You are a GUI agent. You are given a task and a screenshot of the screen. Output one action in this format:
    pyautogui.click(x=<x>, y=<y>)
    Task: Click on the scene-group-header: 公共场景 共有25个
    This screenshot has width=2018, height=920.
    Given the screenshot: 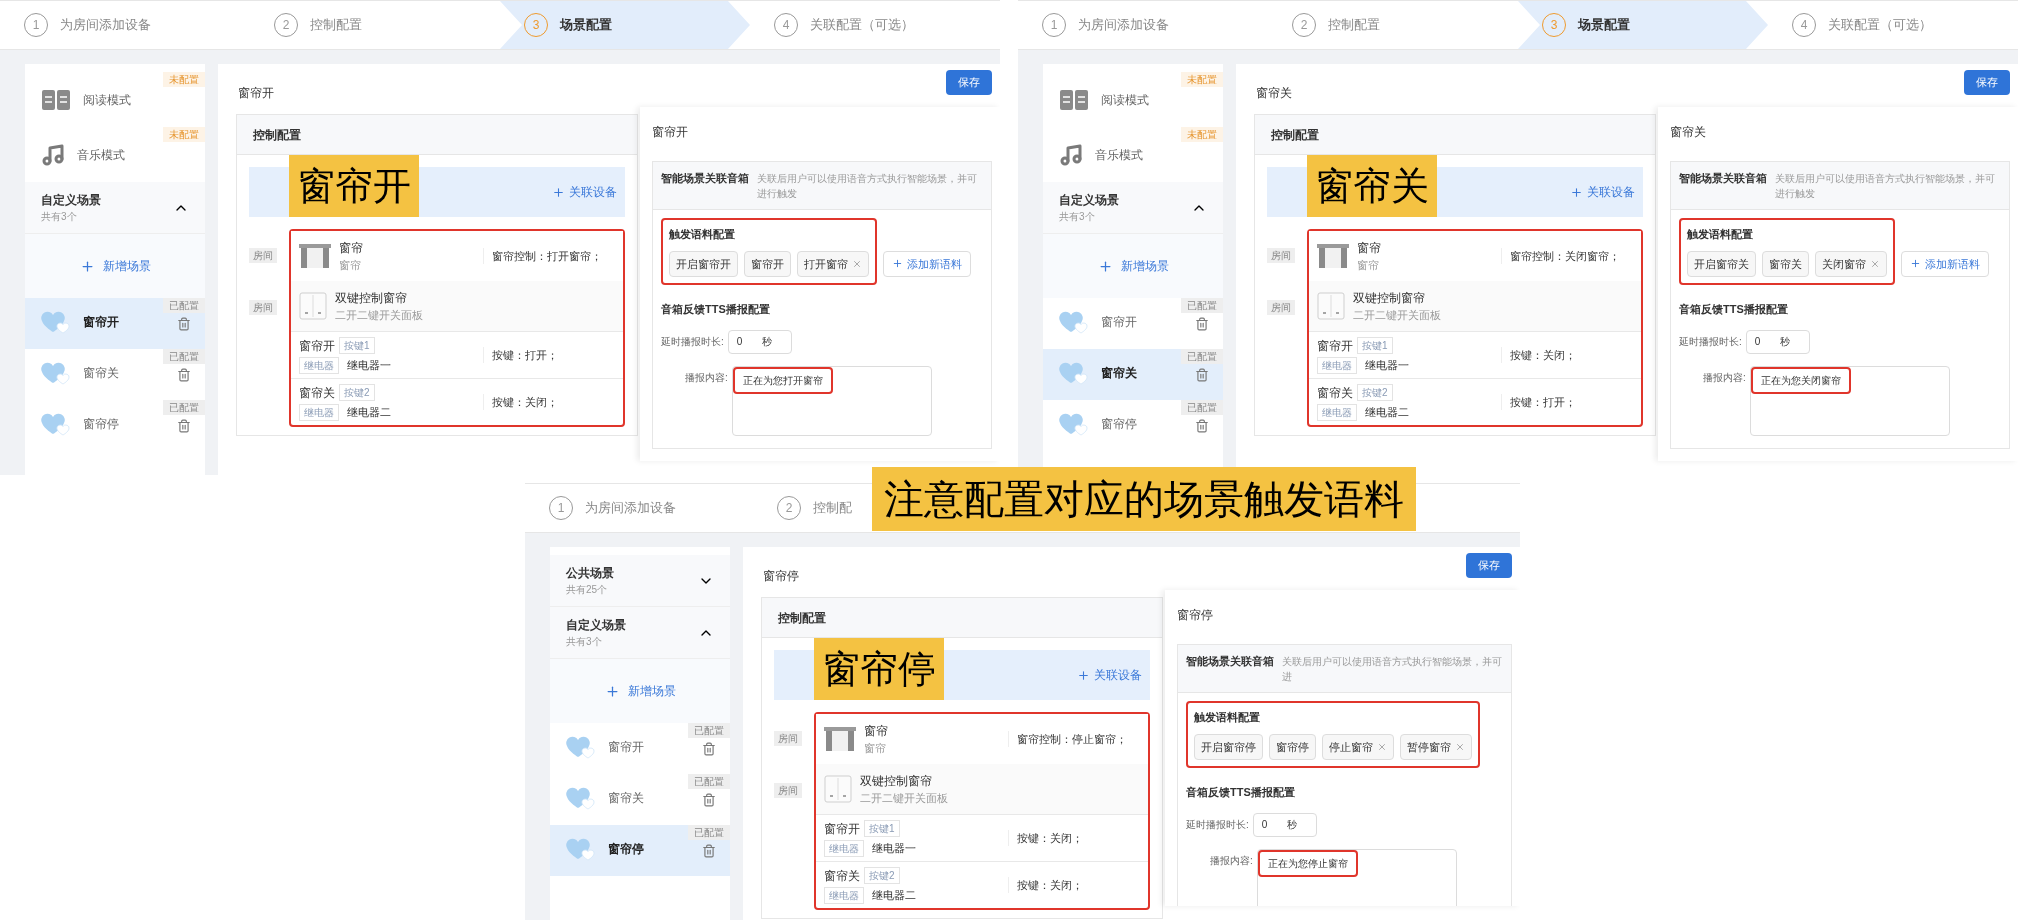 What is the action you would take?
    pyautogui.click(x=640, y=581)
    